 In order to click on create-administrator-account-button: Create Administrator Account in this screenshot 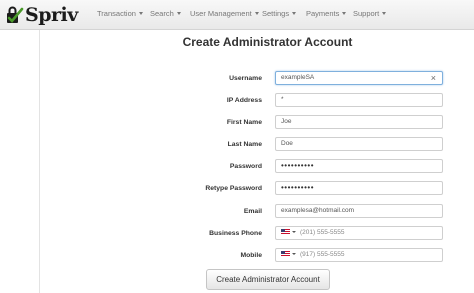, I will do `click(268, 279)`.